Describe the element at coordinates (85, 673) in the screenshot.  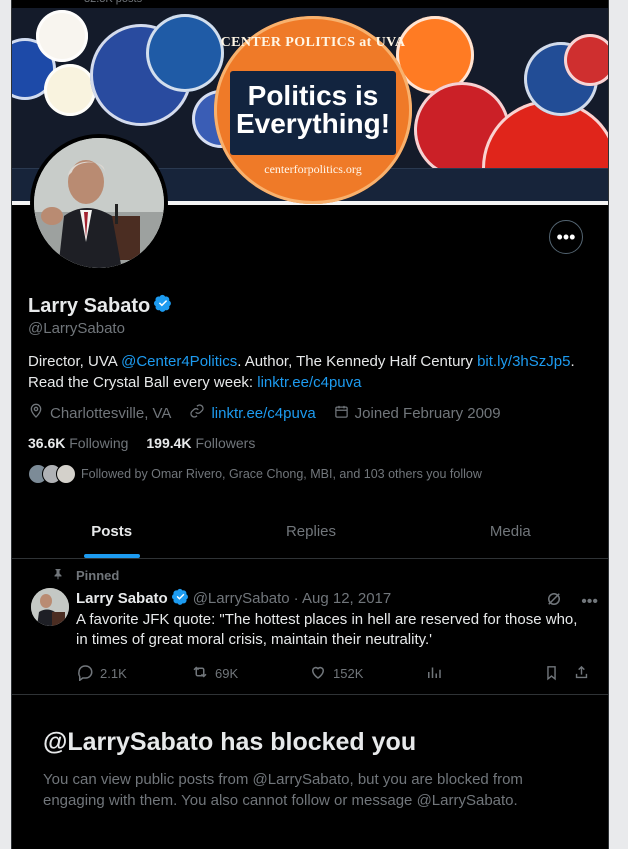
I see `reply-icon` at that location.